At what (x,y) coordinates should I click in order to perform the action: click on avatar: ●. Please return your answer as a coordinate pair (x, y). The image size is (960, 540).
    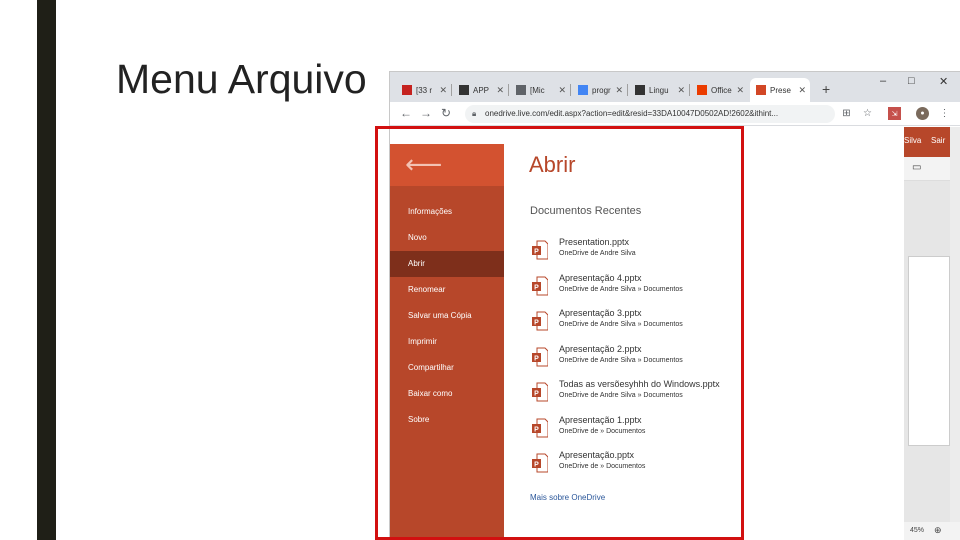
    Looking at the image, I should click on (922, 113).